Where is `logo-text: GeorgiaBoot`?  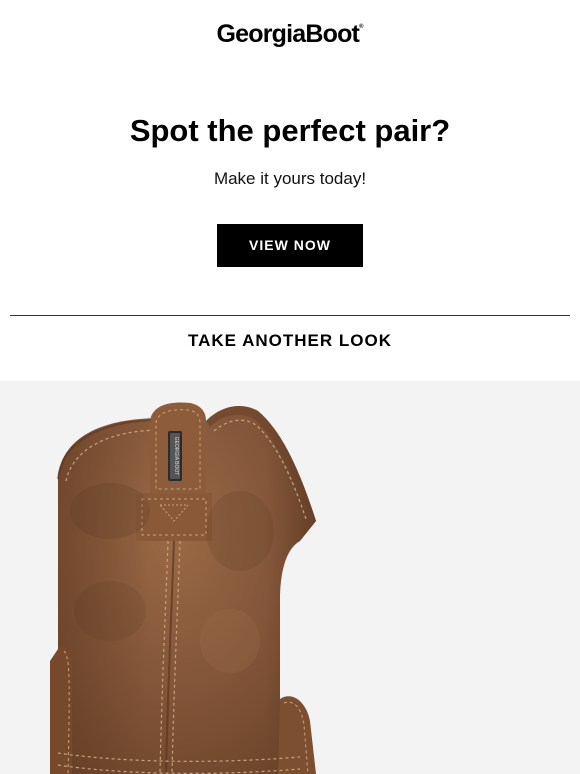
logo-text: GeorgiaBoot is located at coordinates (288, 34).